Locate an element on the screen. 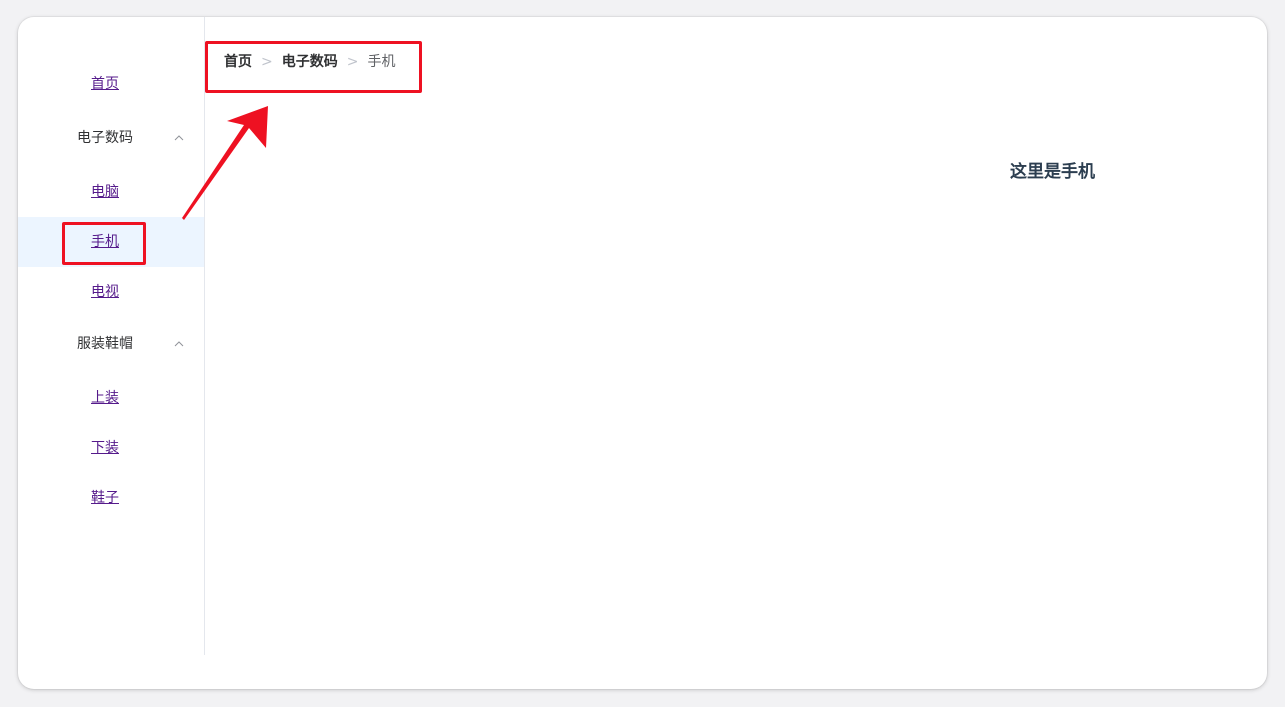 The image size is (1285, 707). menu-link-tops: 上装 is located at coordinates (105, 398).